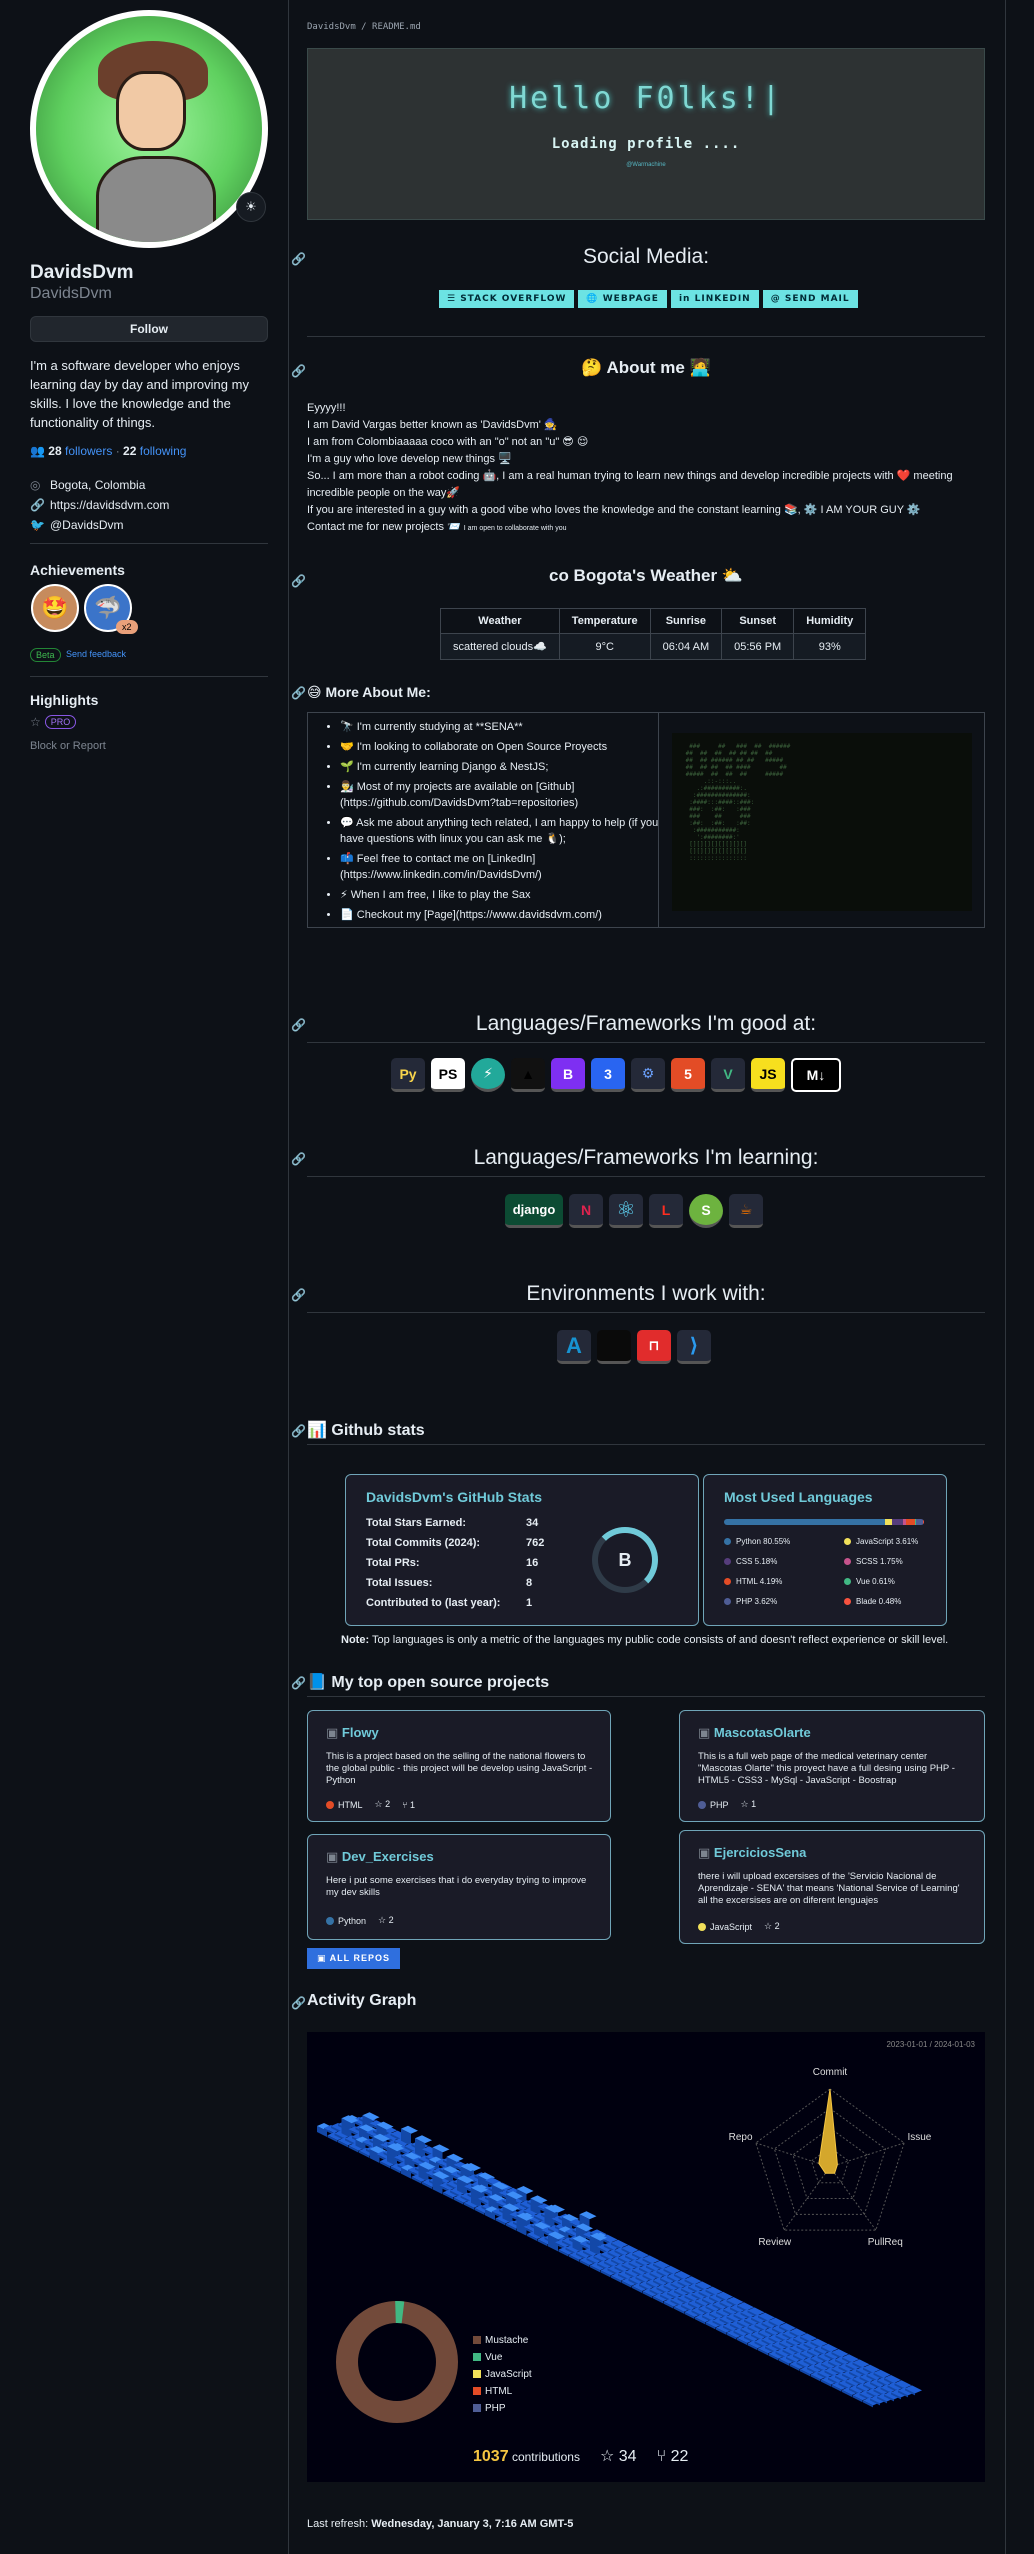 The width and height of the screenshot is (1034, 2554). I want to click on avatar, so click(149, 129).